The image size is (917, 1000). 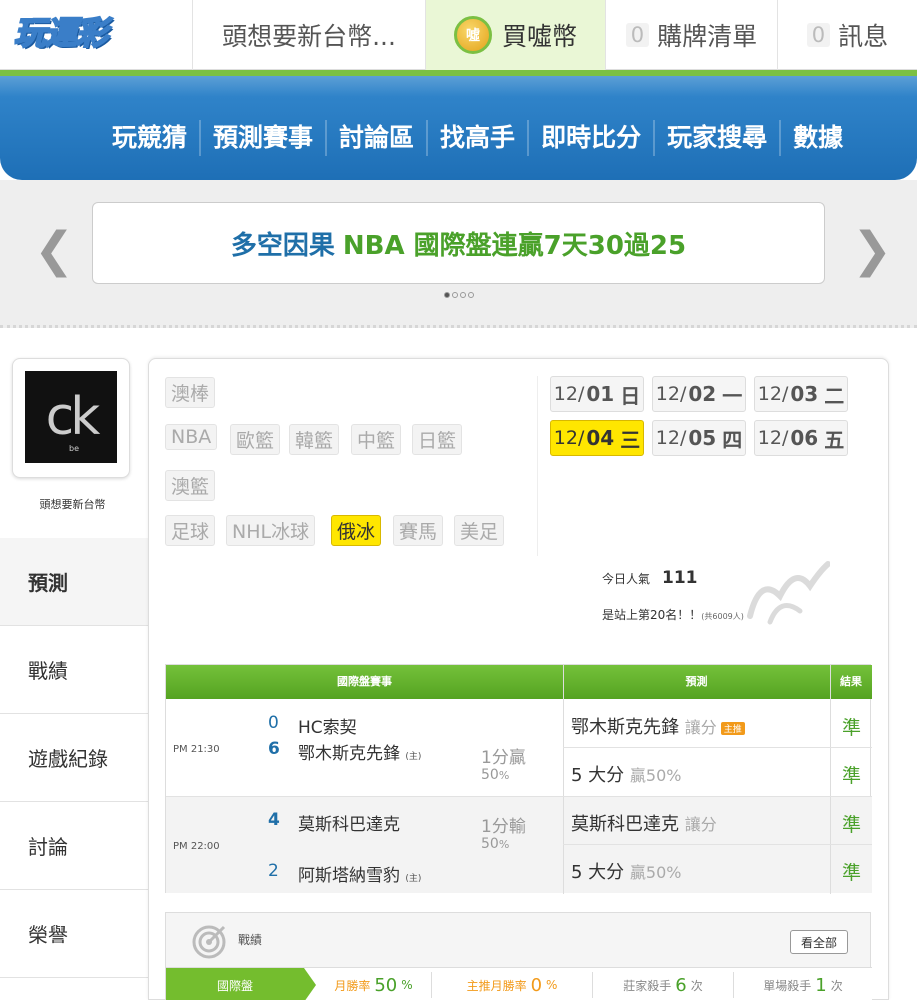 I want to click on avatar-text: ck, so click(x=73, y=417).